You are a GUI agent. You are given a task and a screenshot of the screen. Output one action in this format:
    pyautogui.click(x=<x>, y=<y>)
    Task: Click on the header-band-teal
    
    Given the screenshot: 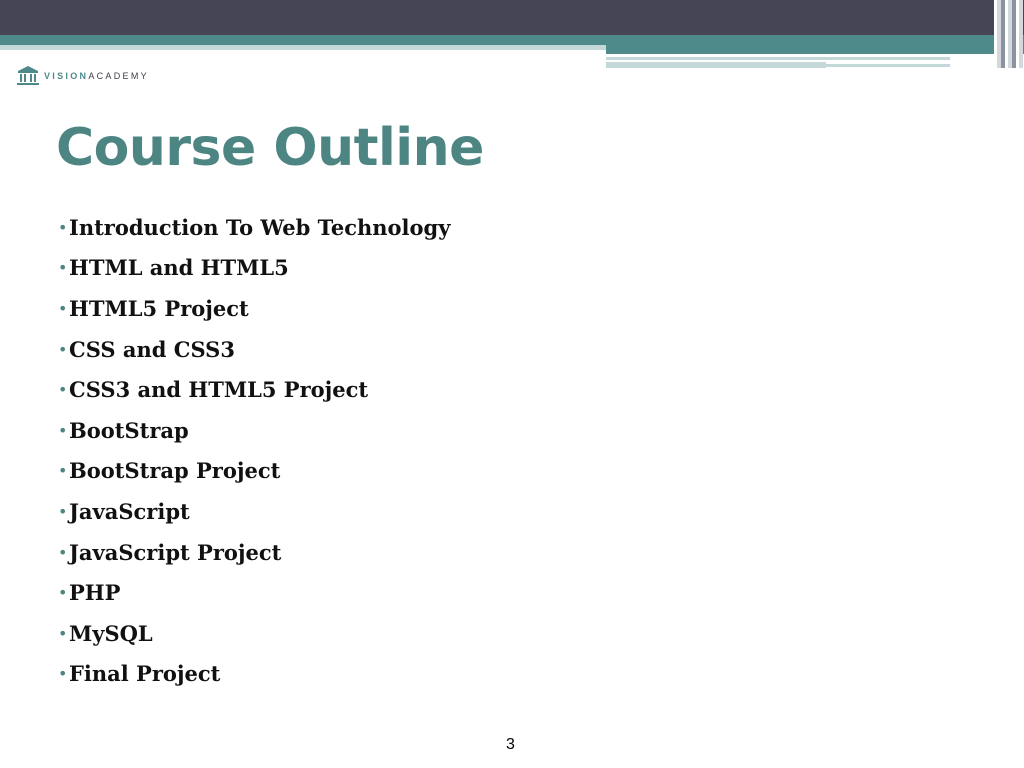 What is the action you would take?
    pyautogui.click(x=512, y=40)
    